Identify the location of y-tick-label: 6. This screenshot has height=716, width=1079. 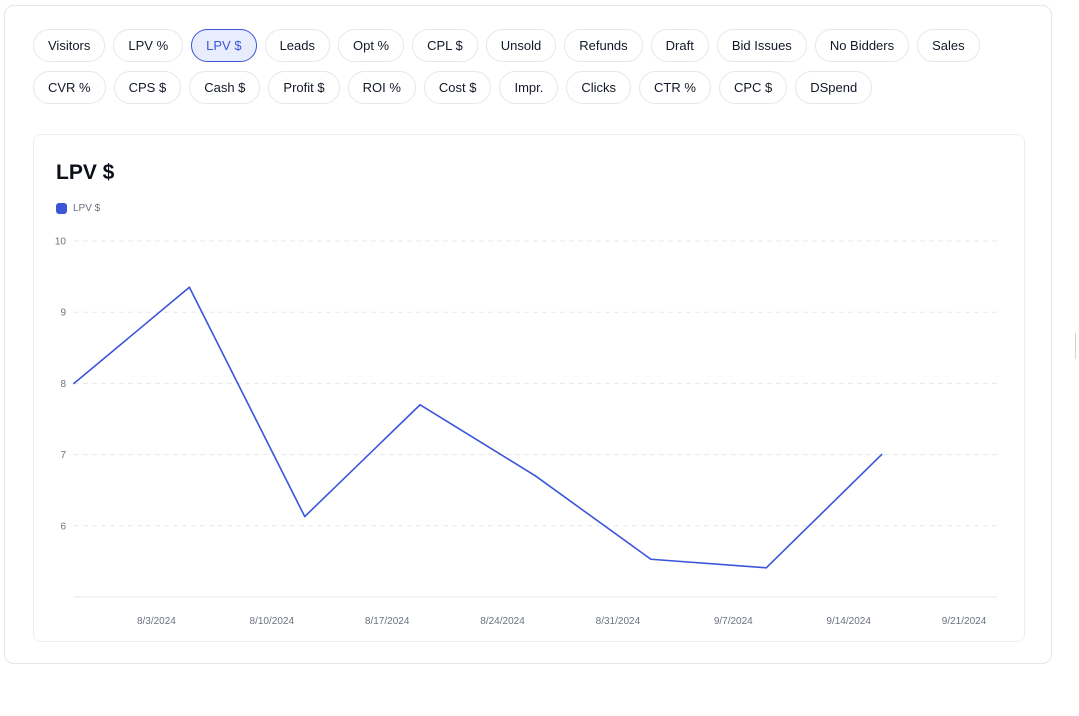
(63, 526).